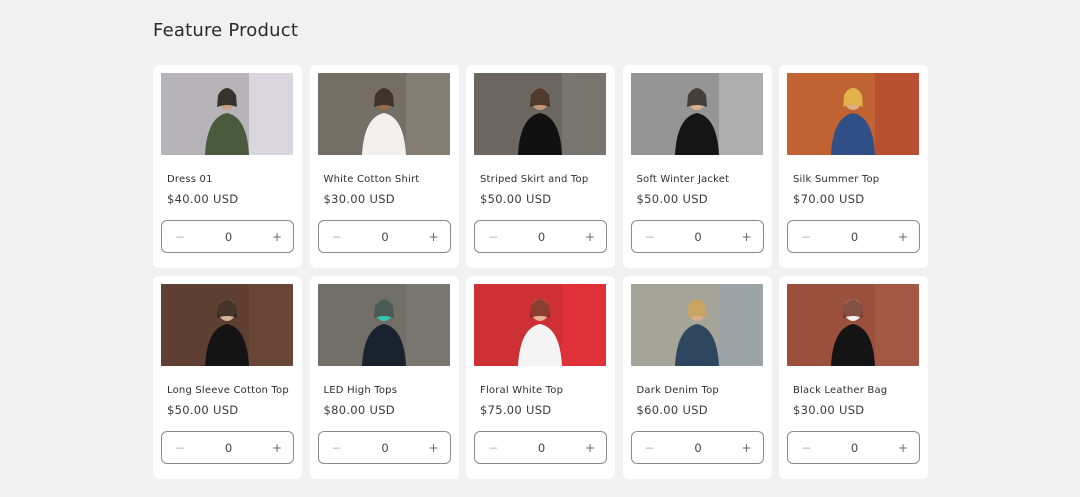 This screenshot has width=1080, height=497. Describe the element at coordinates (372, 179) in the screenshot. I see `product-name: White Cotton Shirt` at that location.